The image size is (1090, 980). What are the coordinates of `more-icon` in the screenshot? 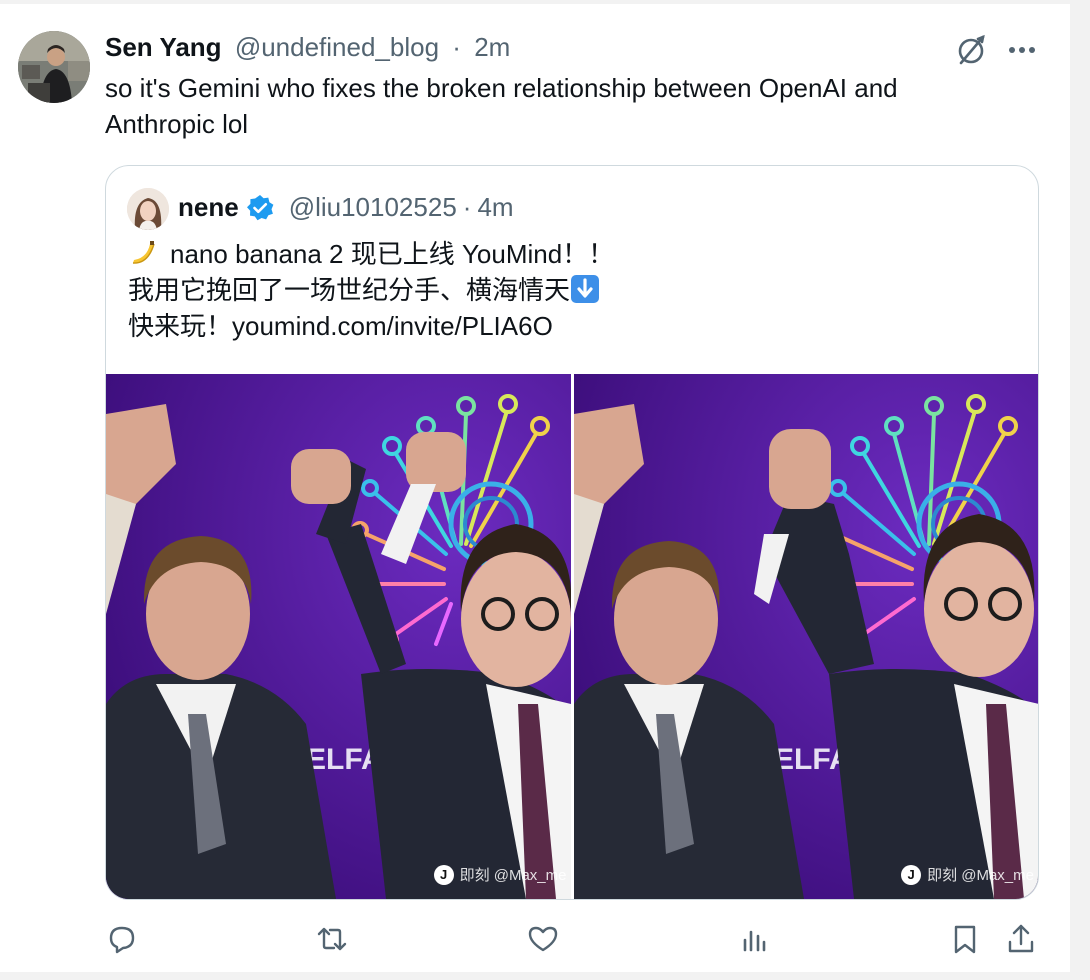 It's located at (1022, 50).